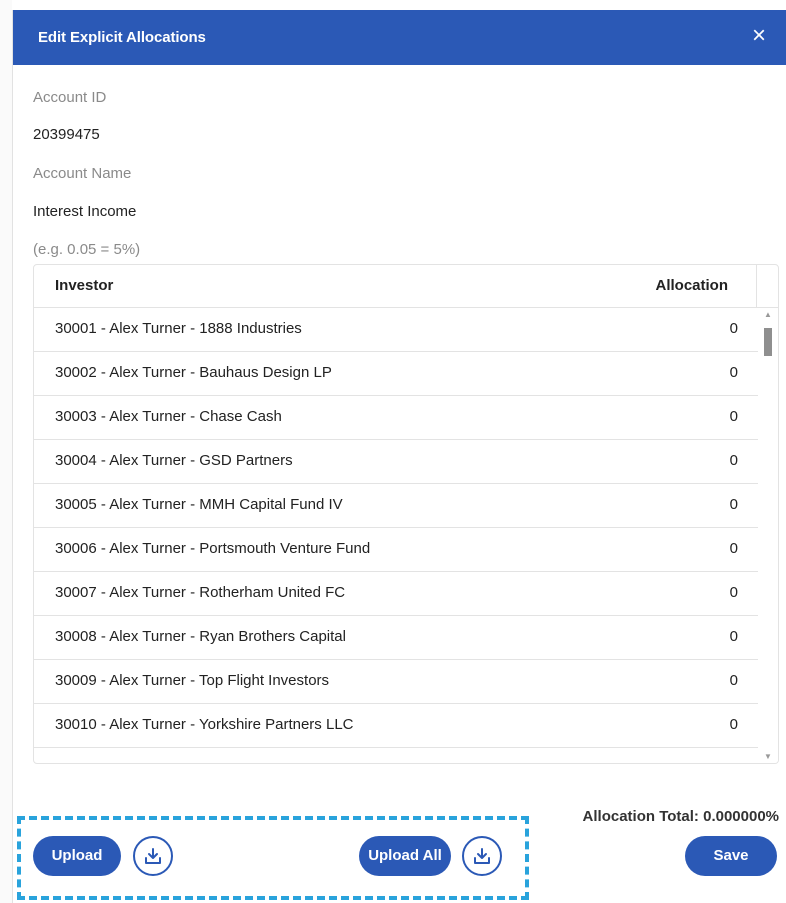 The width and height of the screenshot is (786, 903). I want to click on account-id-value: 20399475, so click(66, 134).